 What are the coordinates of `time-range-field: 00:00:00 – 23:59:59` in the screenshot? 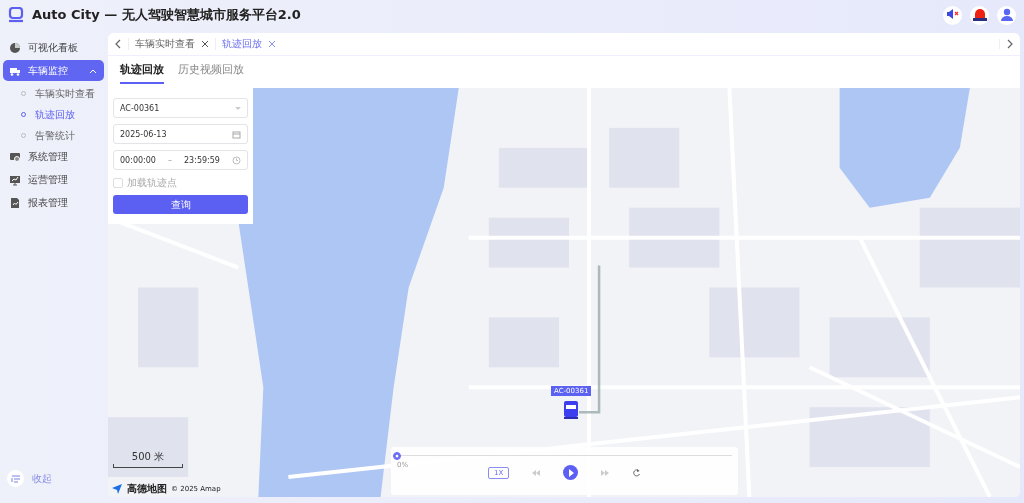 It's located at (180, 160).